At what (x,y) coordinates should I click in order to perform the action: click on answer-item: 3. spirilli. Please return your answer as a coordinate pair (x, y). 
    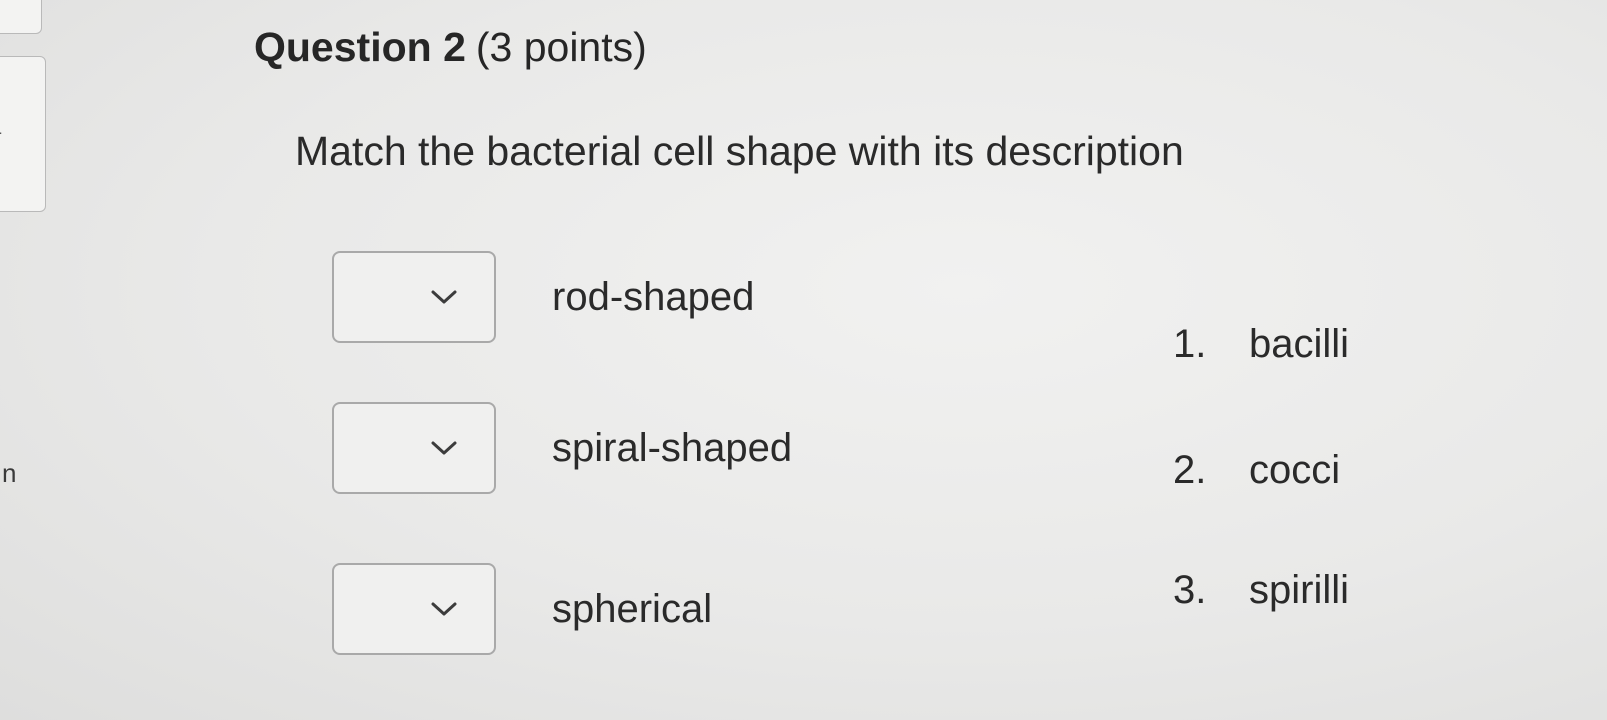
    Looking at the image, I should click on (1261, 590).